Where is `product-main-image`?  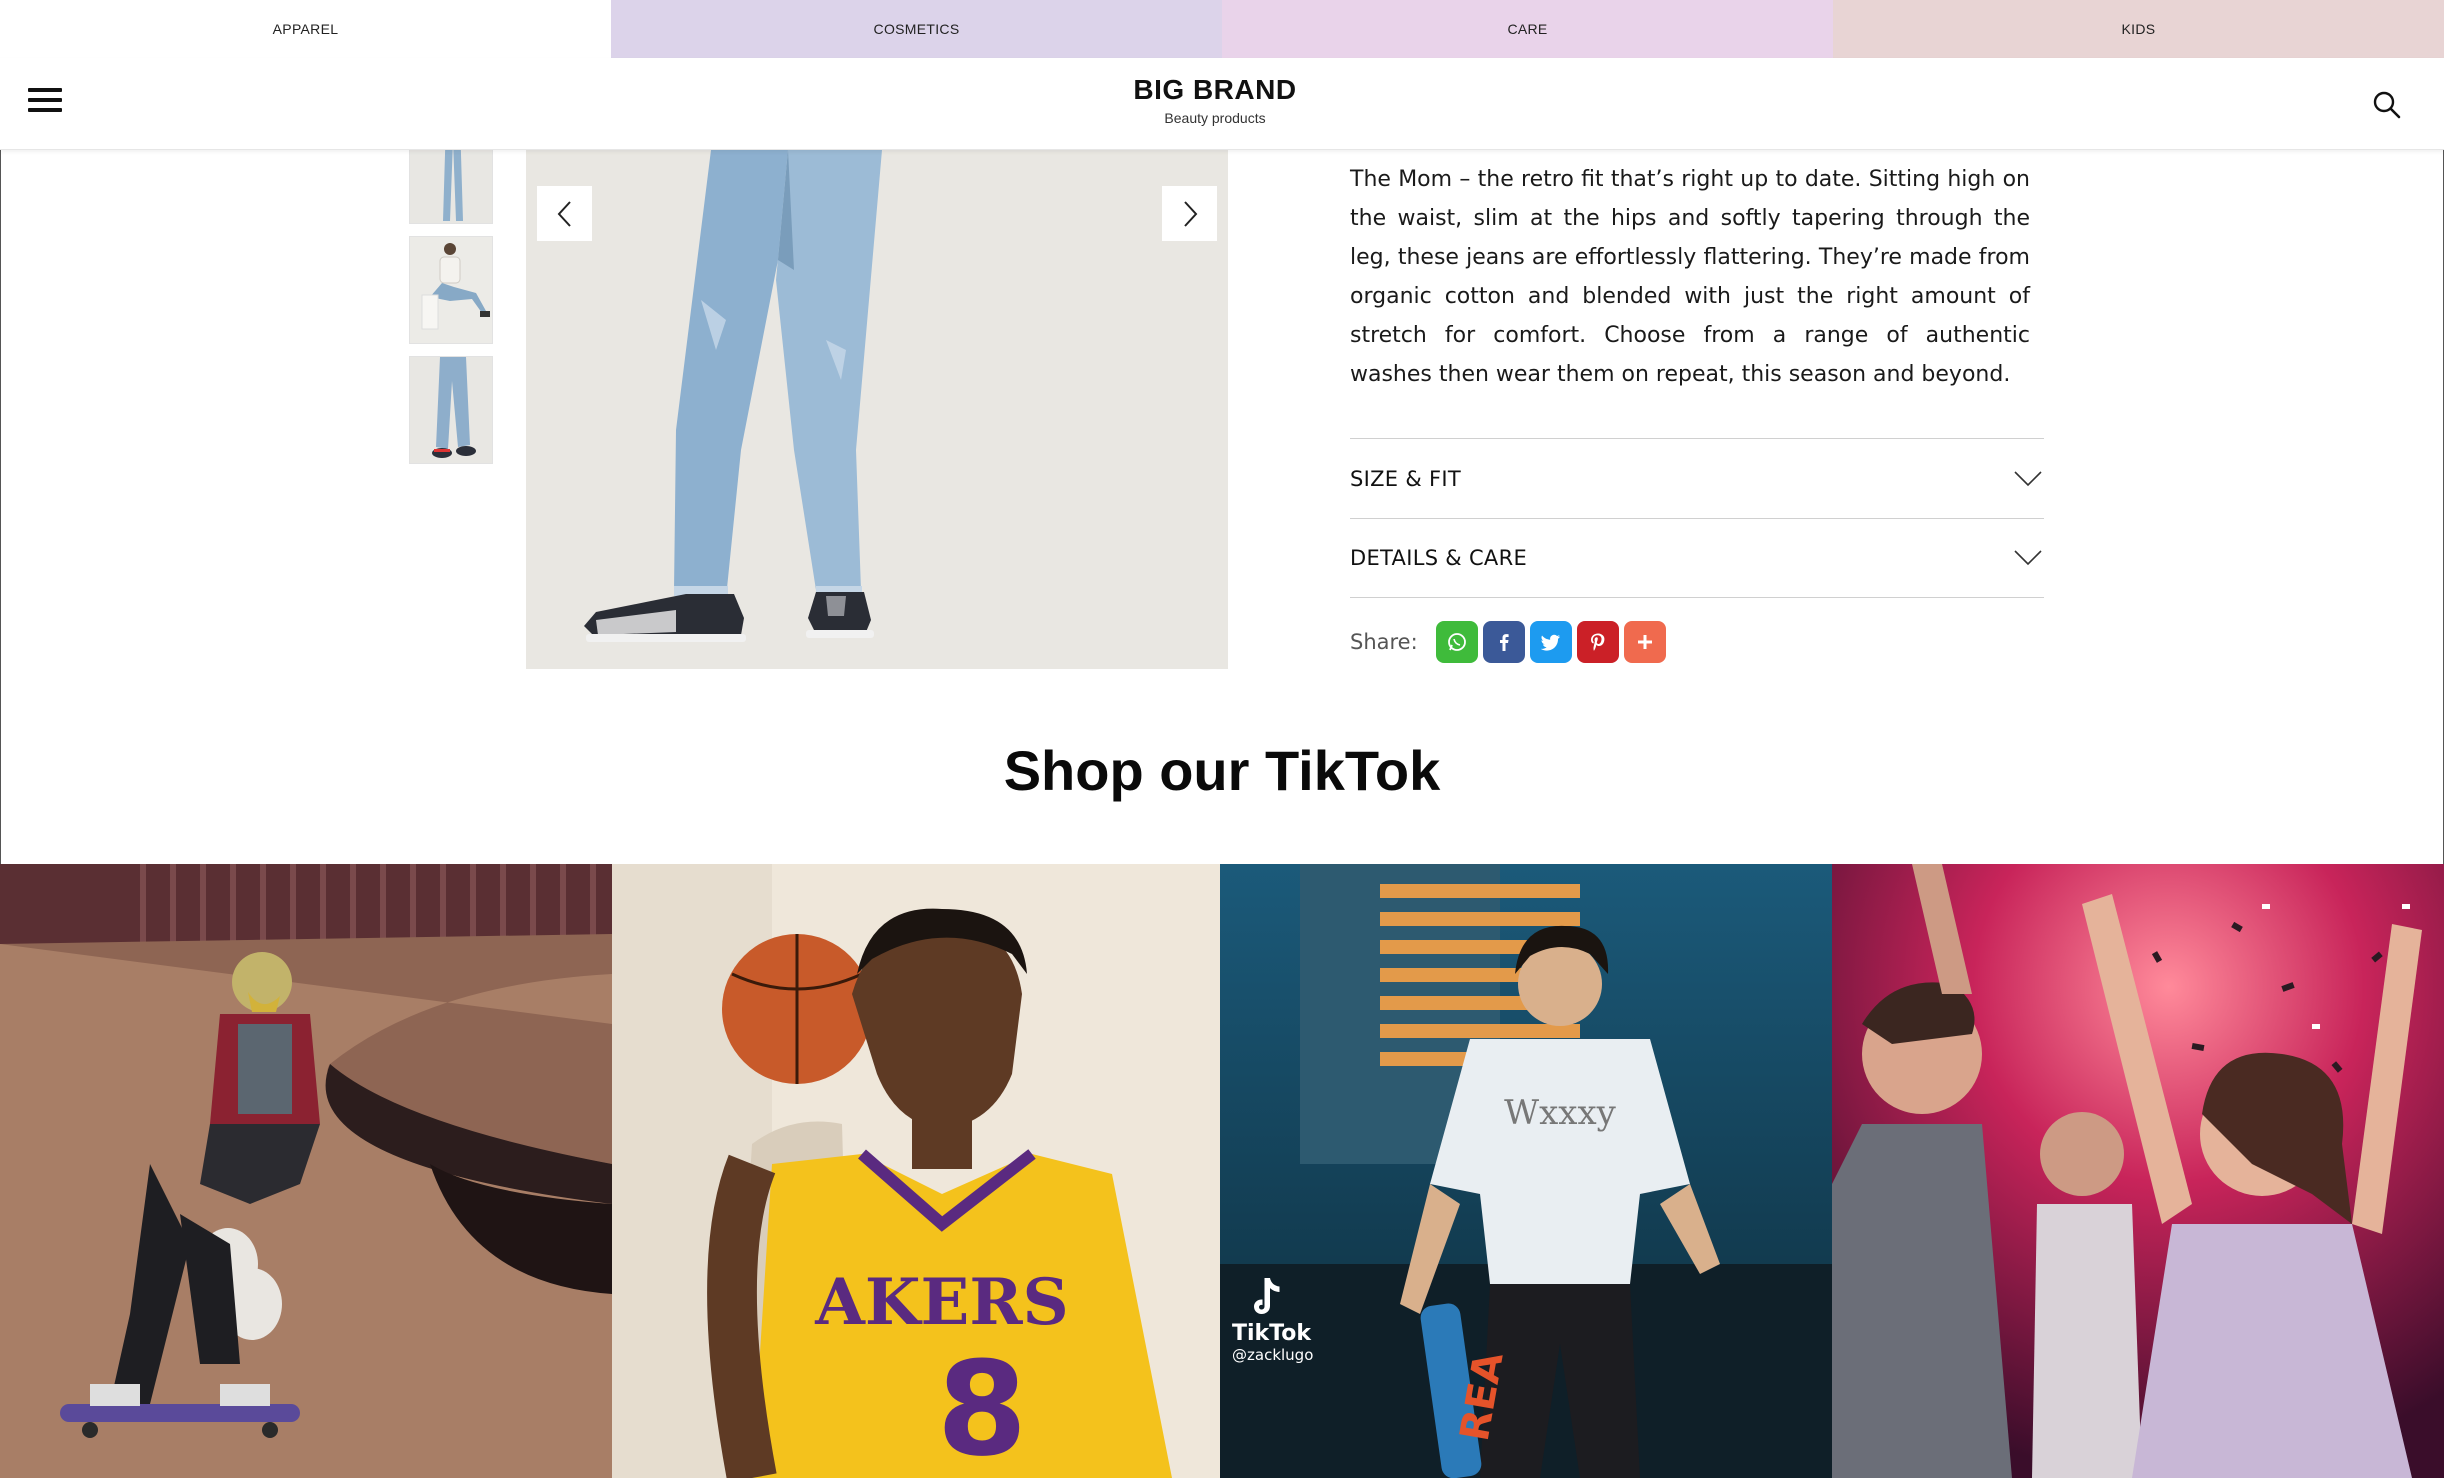
product-main-image is located at coordinates (877, 409).